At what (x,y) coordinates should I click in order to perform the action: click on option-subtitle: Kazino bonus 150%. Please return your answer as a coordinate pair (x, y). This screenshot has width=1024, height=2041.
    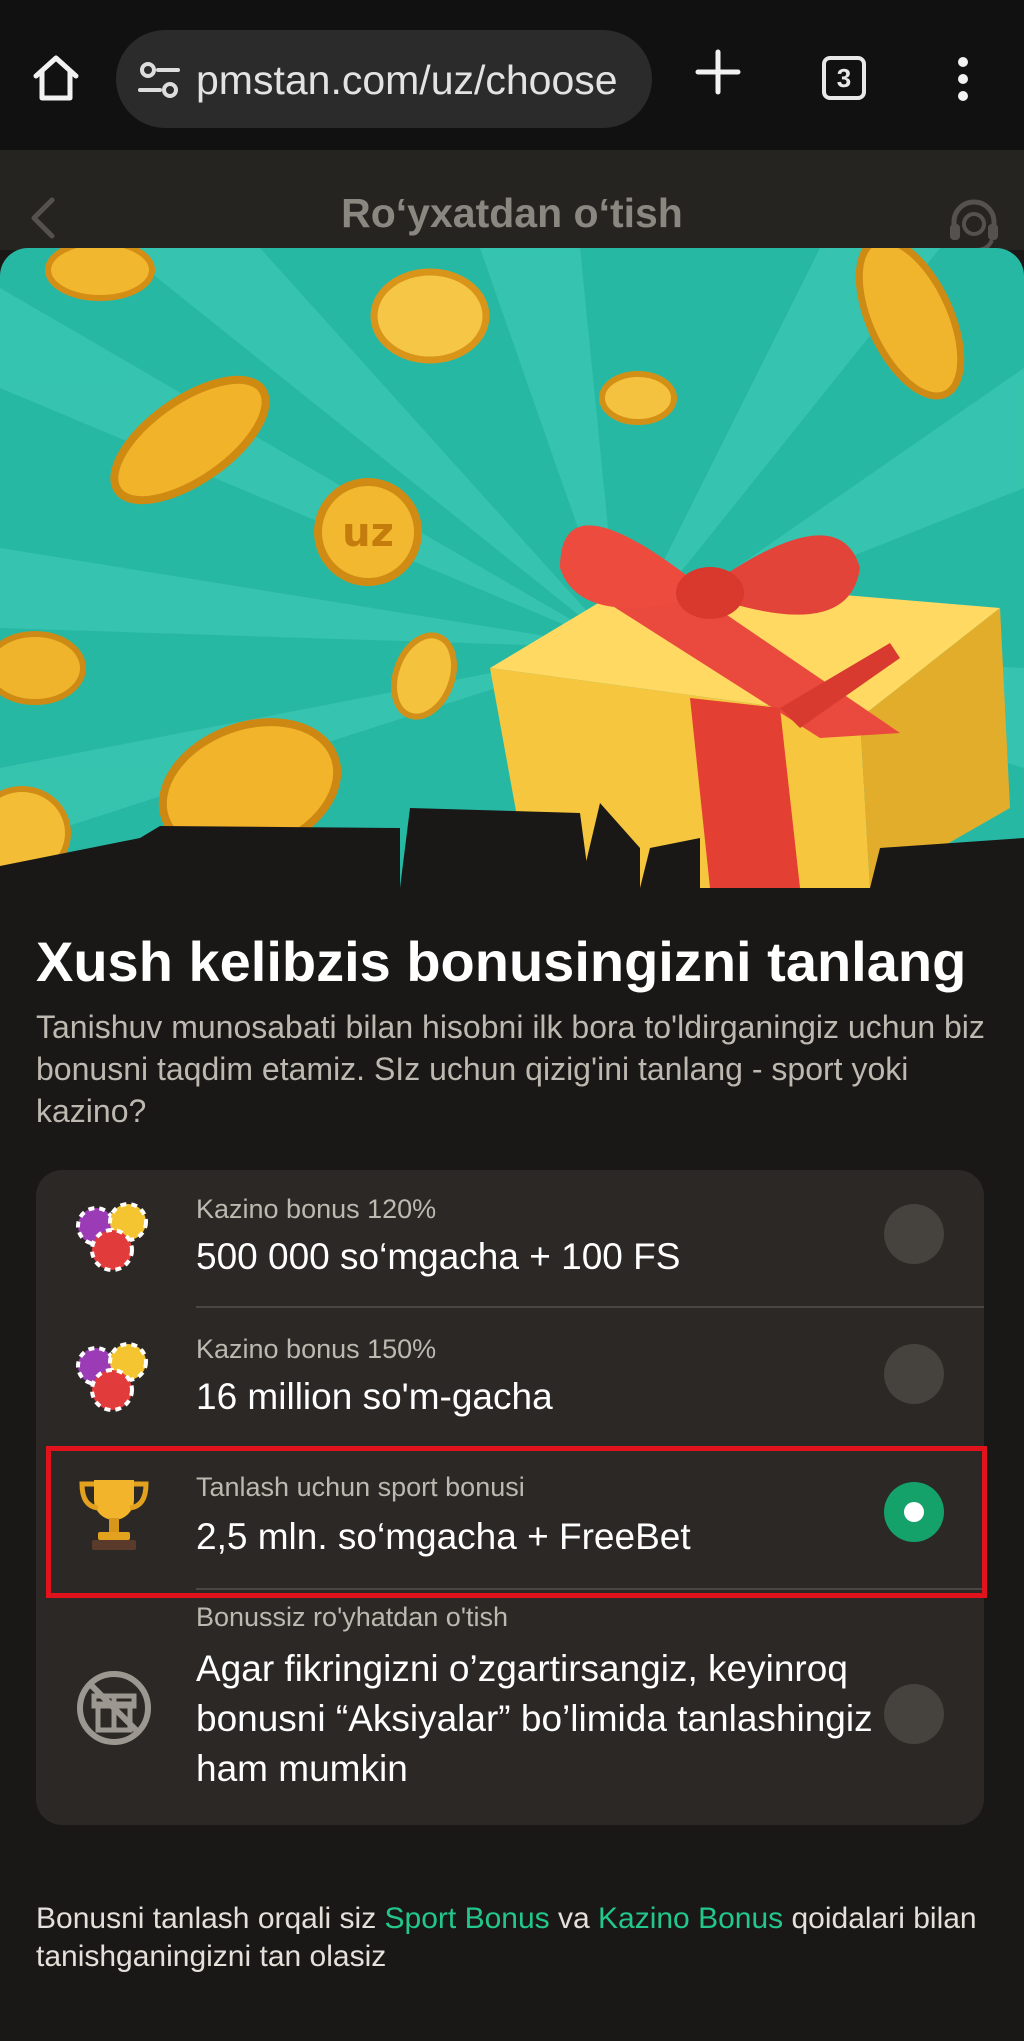
    Looking at the image, I should click on (316, 1349).